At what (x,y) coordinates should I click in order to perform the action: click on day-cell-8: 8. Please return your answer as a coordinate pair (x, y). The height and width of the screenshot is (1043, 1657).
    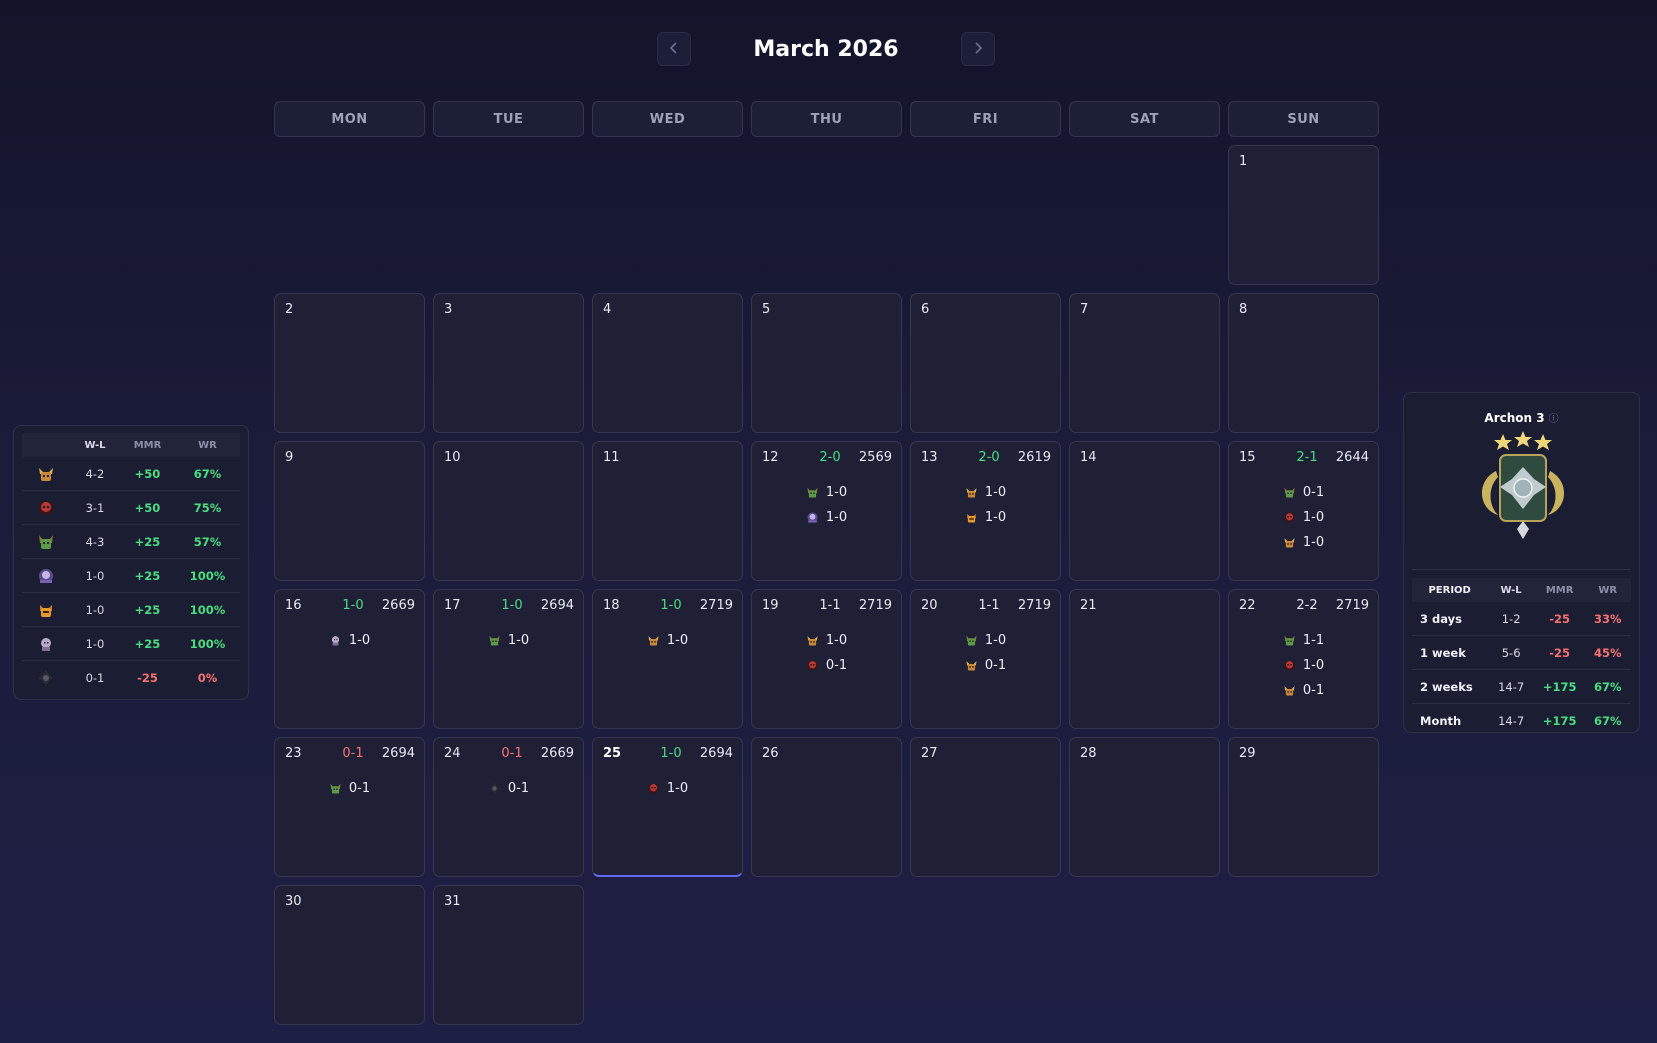
    Looking at the image, I should click on (1303, 363).